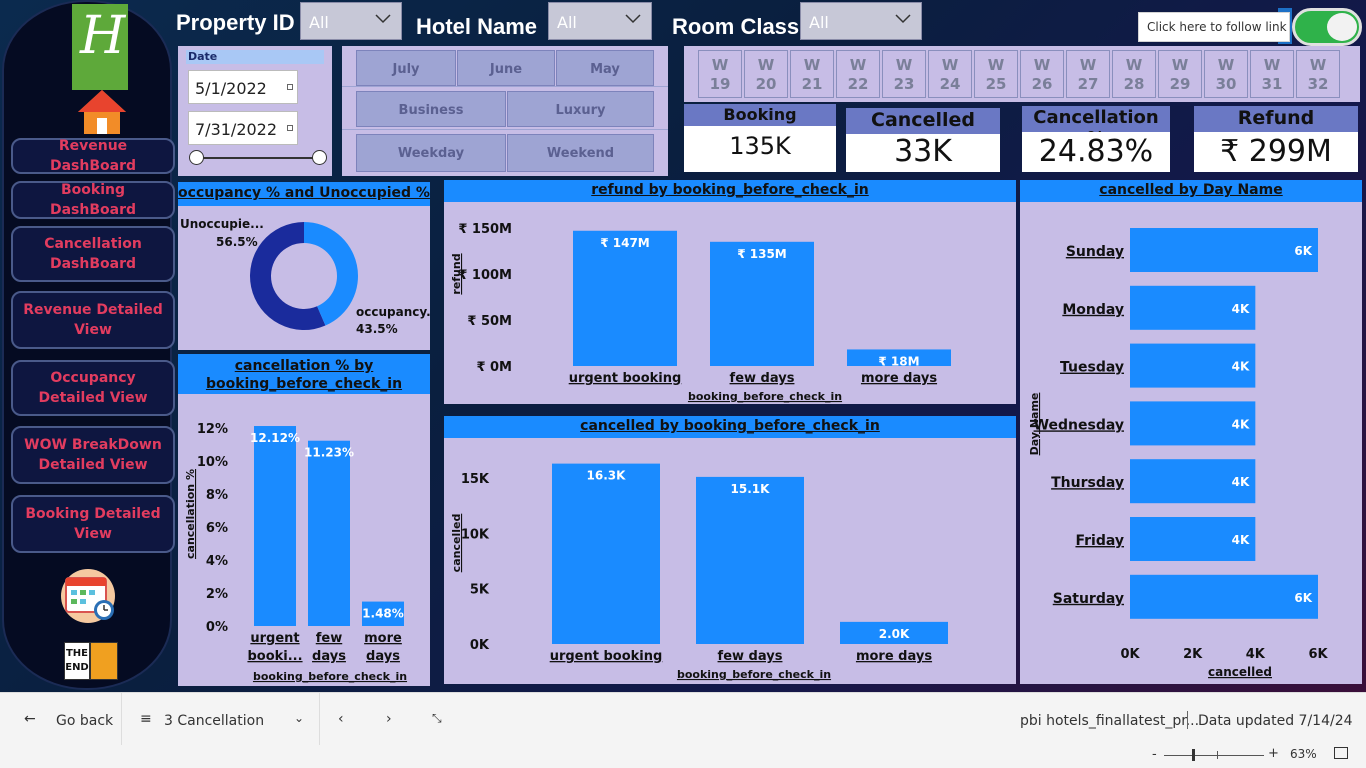  Describe the element at coordinates (383, 638) in the screenshot. I see `x-tick-label: more` at that location.